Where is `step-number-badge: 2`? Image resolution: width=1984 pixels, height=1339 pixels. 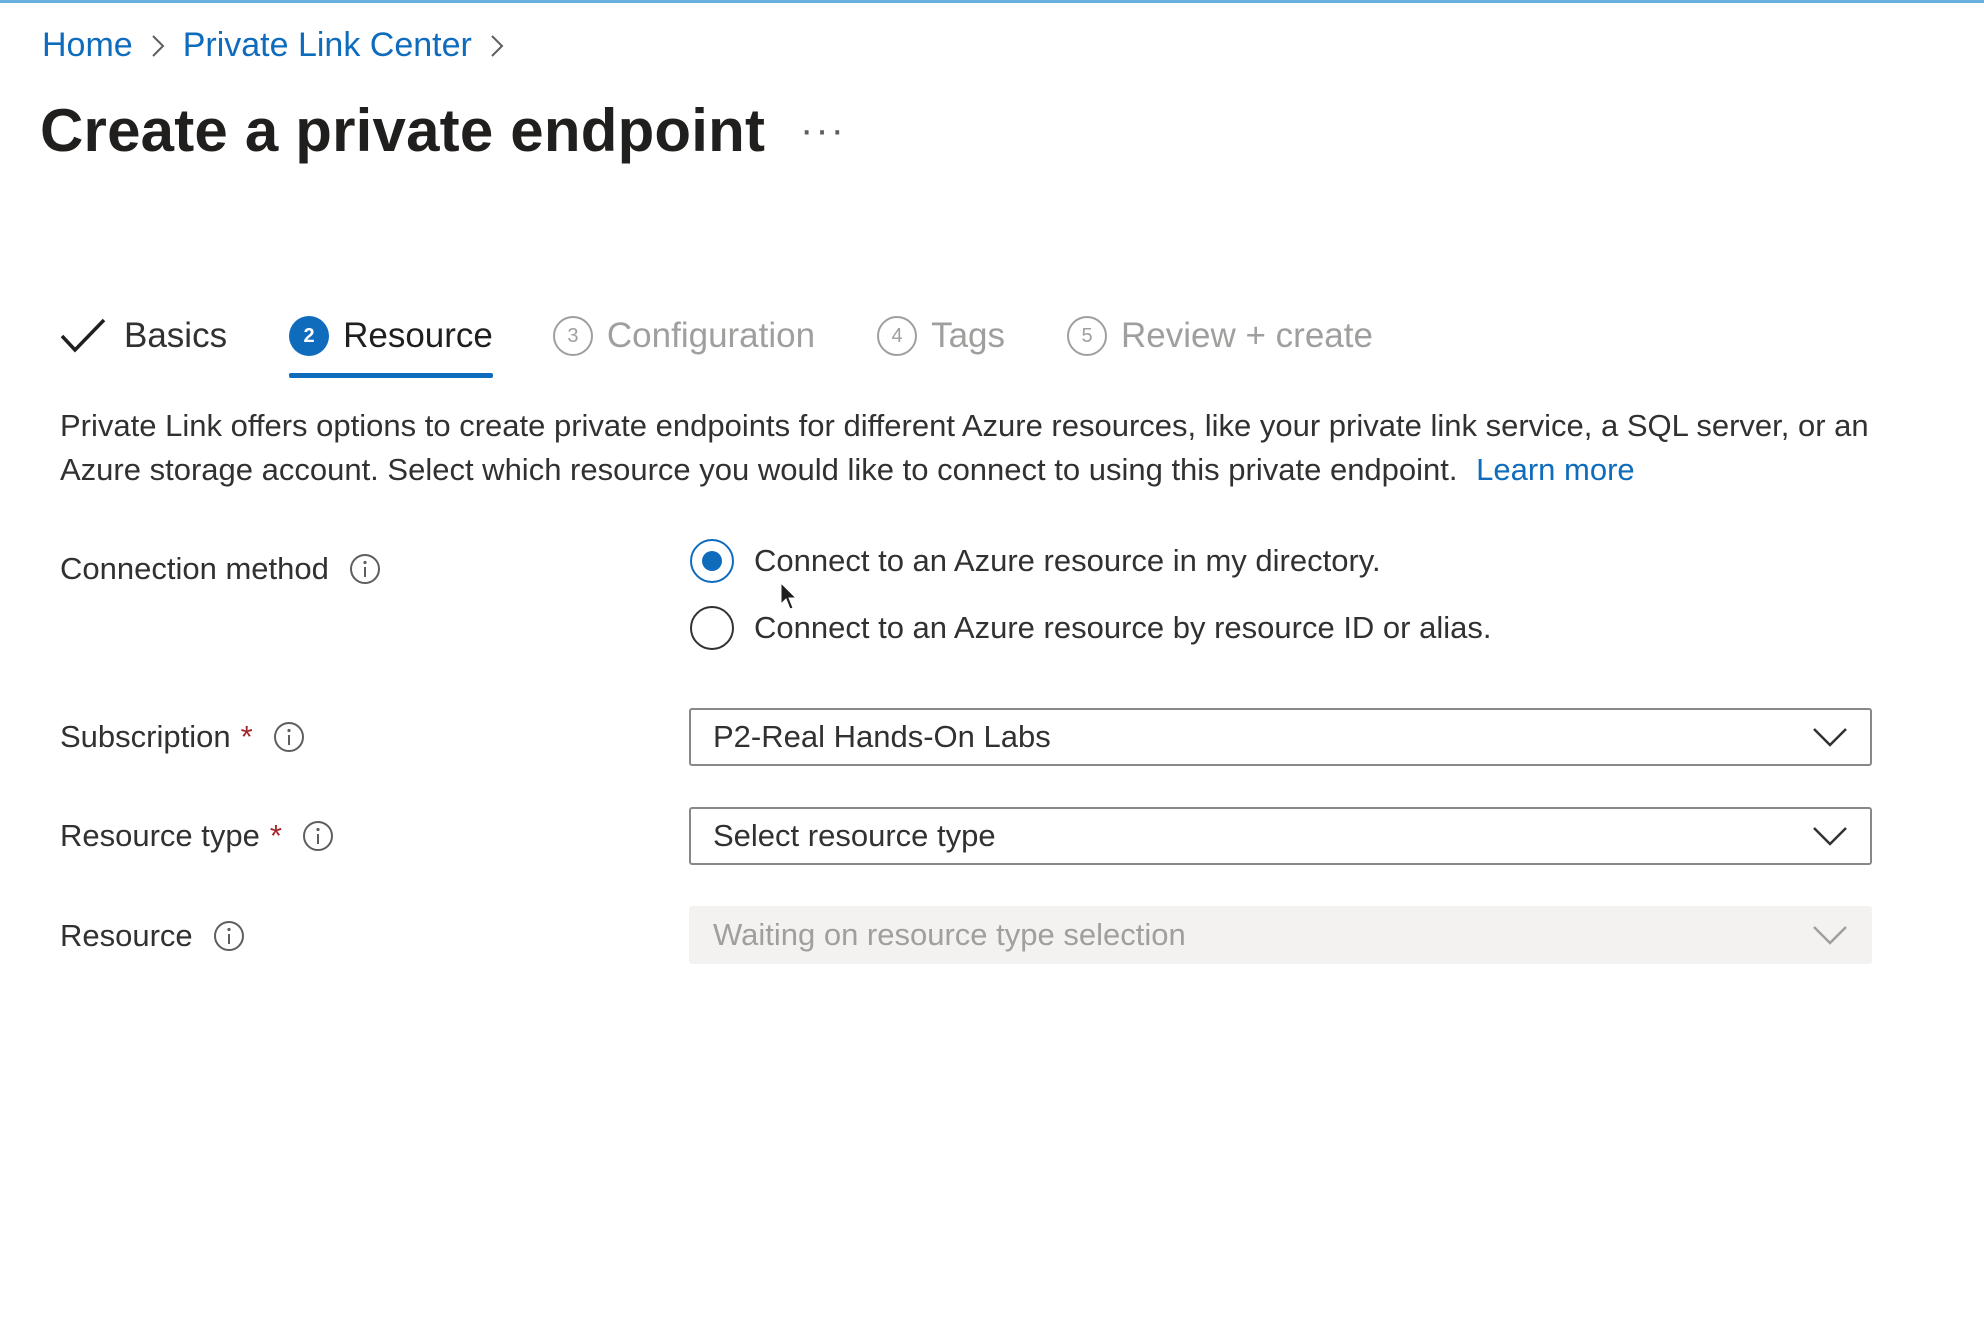
step-number-badge: 2 is located at coordinates (309, 336).